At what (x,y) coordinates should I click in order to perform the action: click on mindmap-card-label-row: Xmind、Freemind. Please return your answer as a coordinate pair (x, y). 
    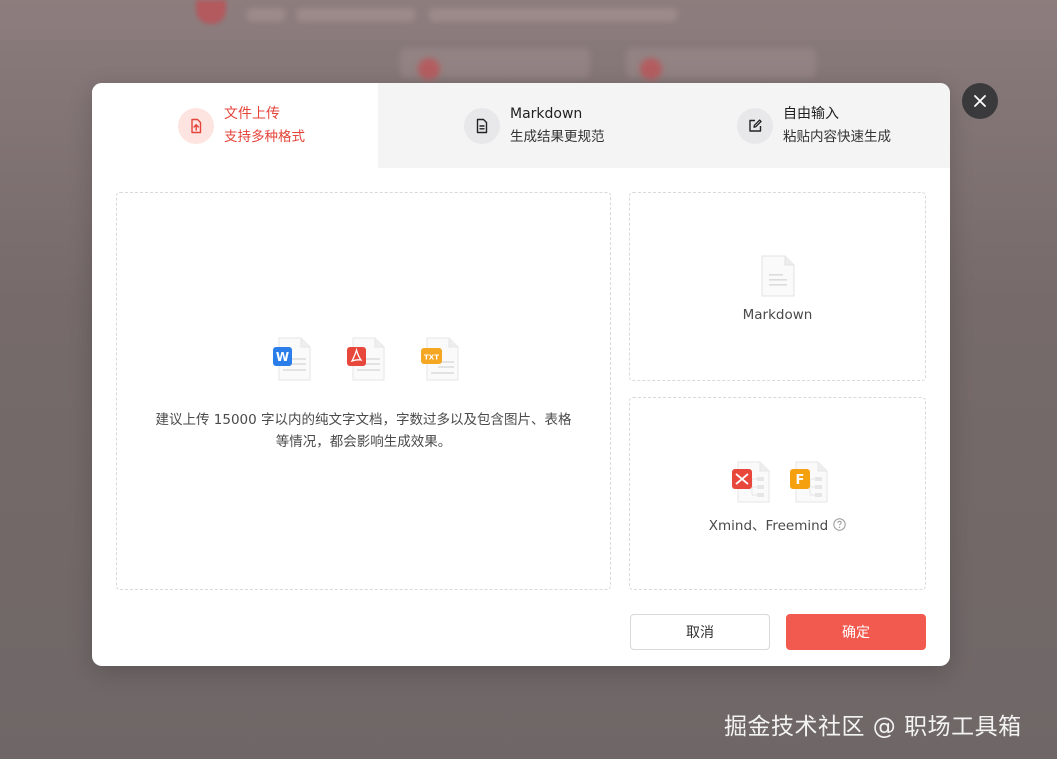
    Looking at the image, I should click on (777, 524).